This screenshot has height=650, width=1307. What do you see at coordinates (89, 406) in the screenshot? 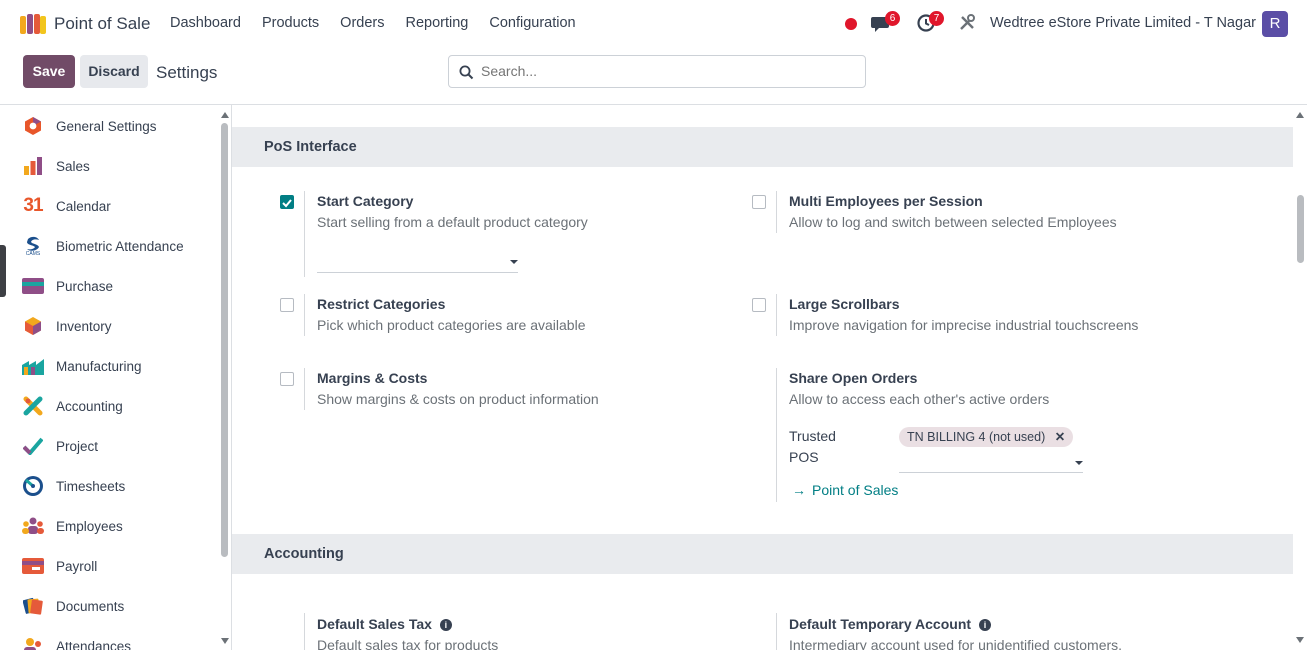
I see `sidebar-item-label: Accounting` at bounding box center [89, 406].